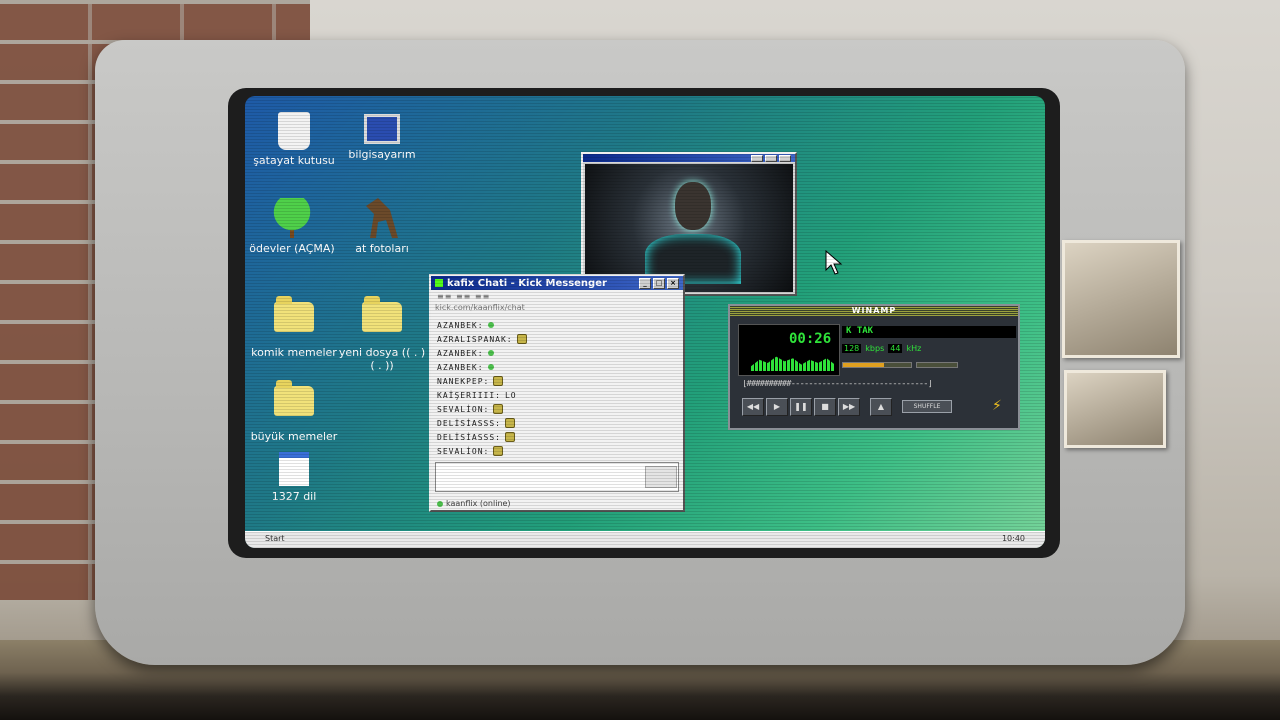 The height and width of the screenshot is (720, 1280). Describe the element at coordinates (557, 339) in the screenshot. I see `chat-message: AZRALISPANAK:` at that location.